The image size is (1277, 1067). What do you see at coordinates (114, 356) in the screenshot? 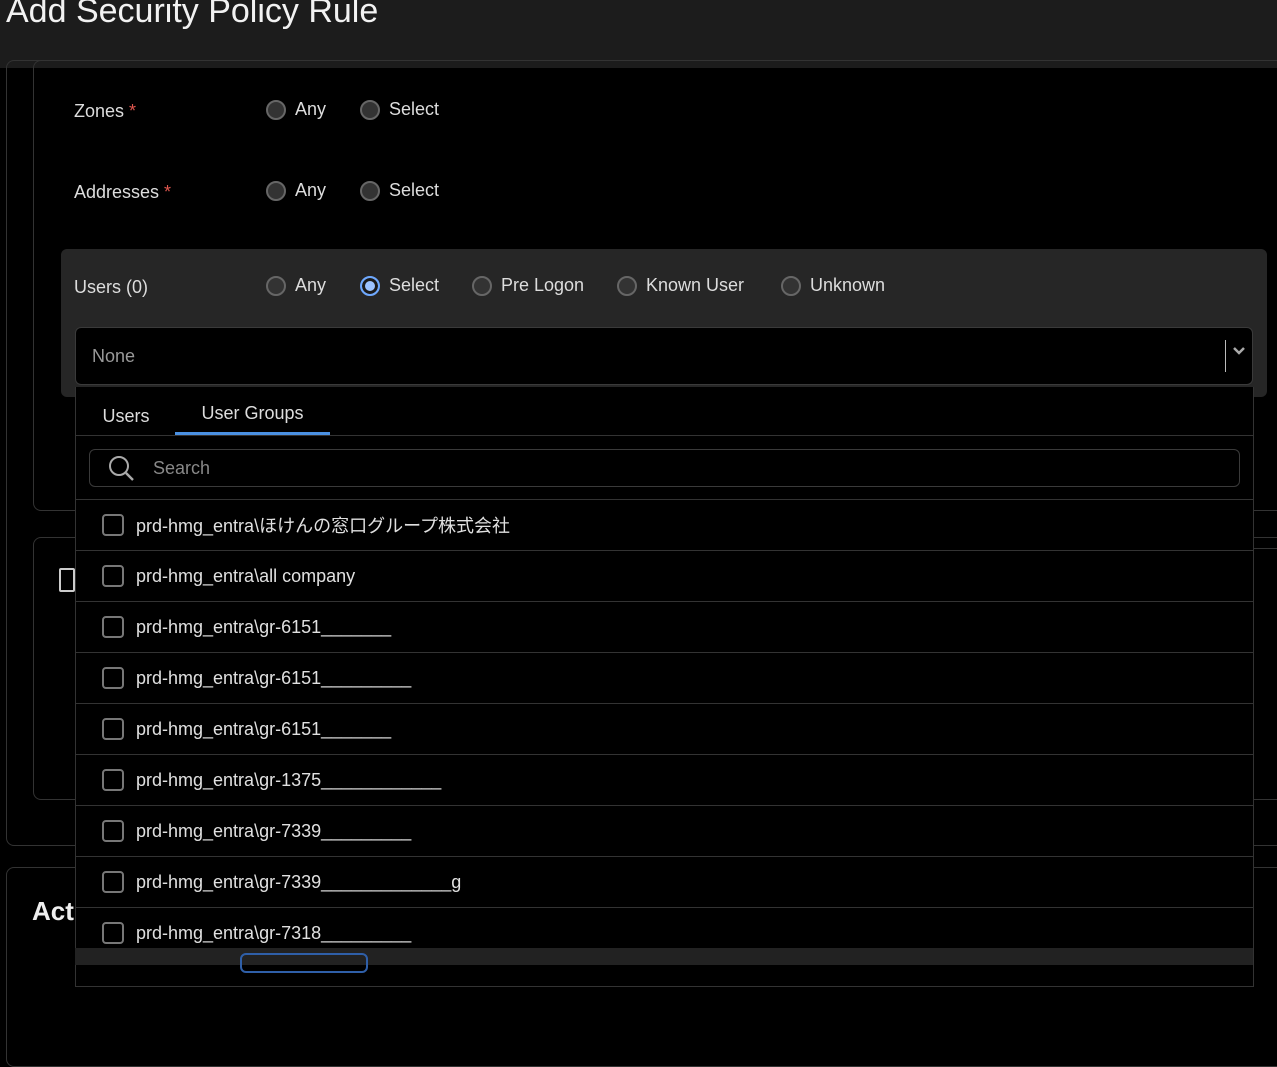
I see `dropdown-value: None` at bounding box center [114, 356].